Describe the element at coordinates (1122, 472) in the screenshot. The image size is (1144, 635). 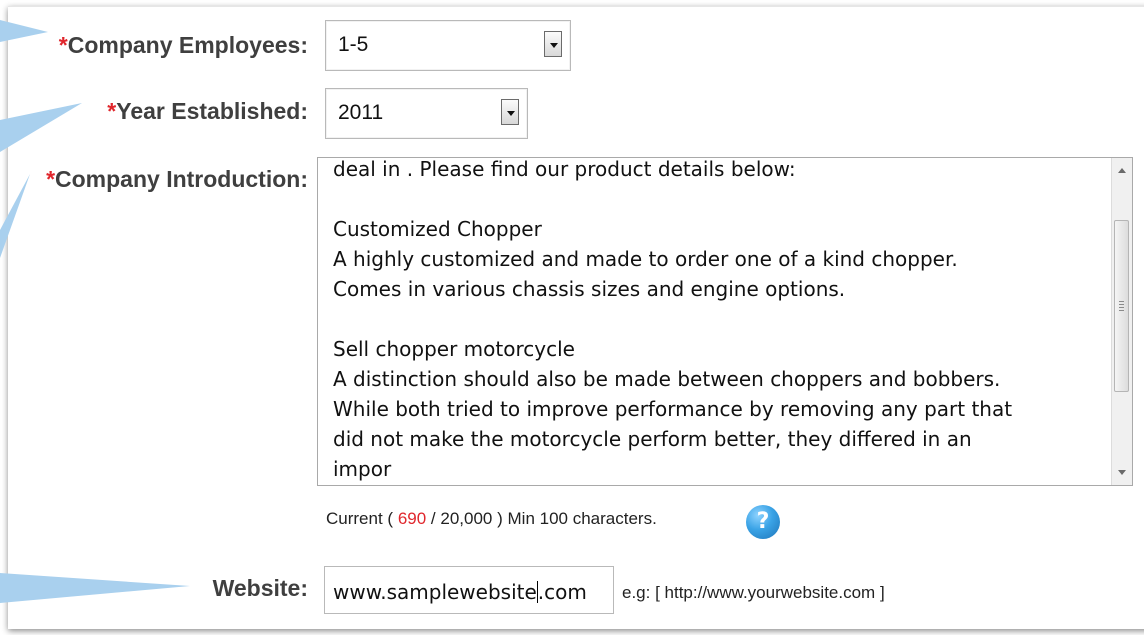
I see `scroll-down-icon` at that location.